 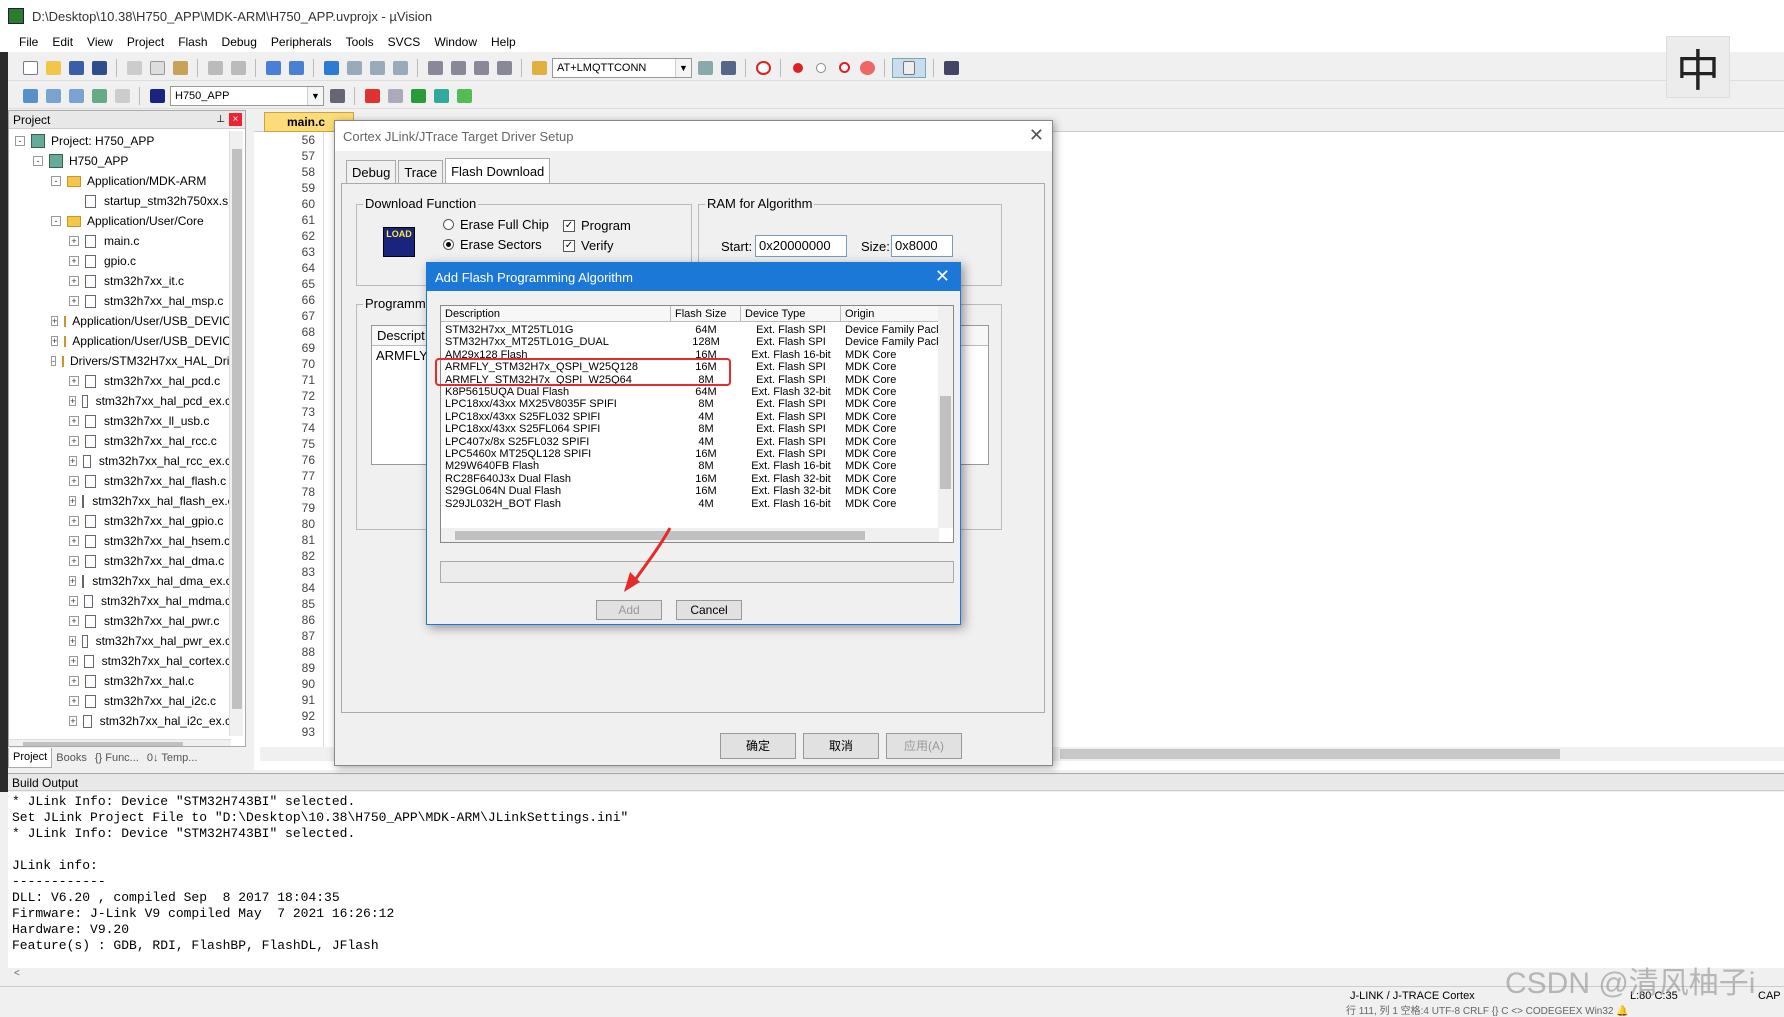 I want to click on undo-icon, so click(x=215, y=68).